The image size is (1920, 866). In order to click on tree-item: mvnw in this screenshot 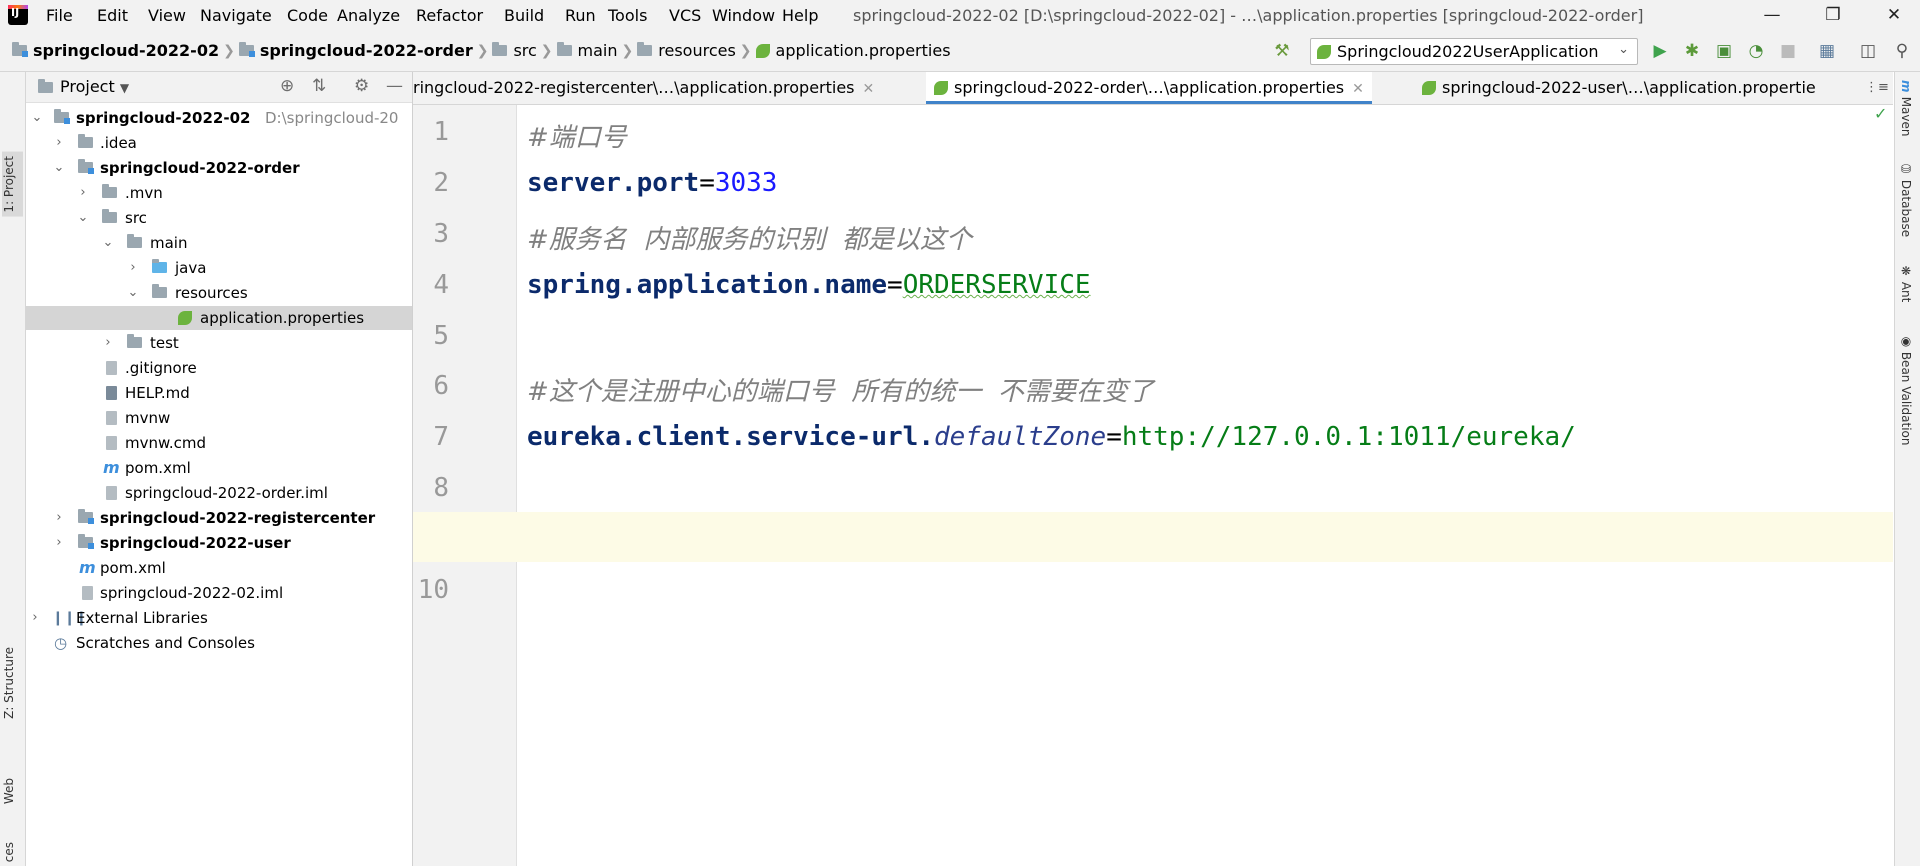, I will do `click(219, 418)`.